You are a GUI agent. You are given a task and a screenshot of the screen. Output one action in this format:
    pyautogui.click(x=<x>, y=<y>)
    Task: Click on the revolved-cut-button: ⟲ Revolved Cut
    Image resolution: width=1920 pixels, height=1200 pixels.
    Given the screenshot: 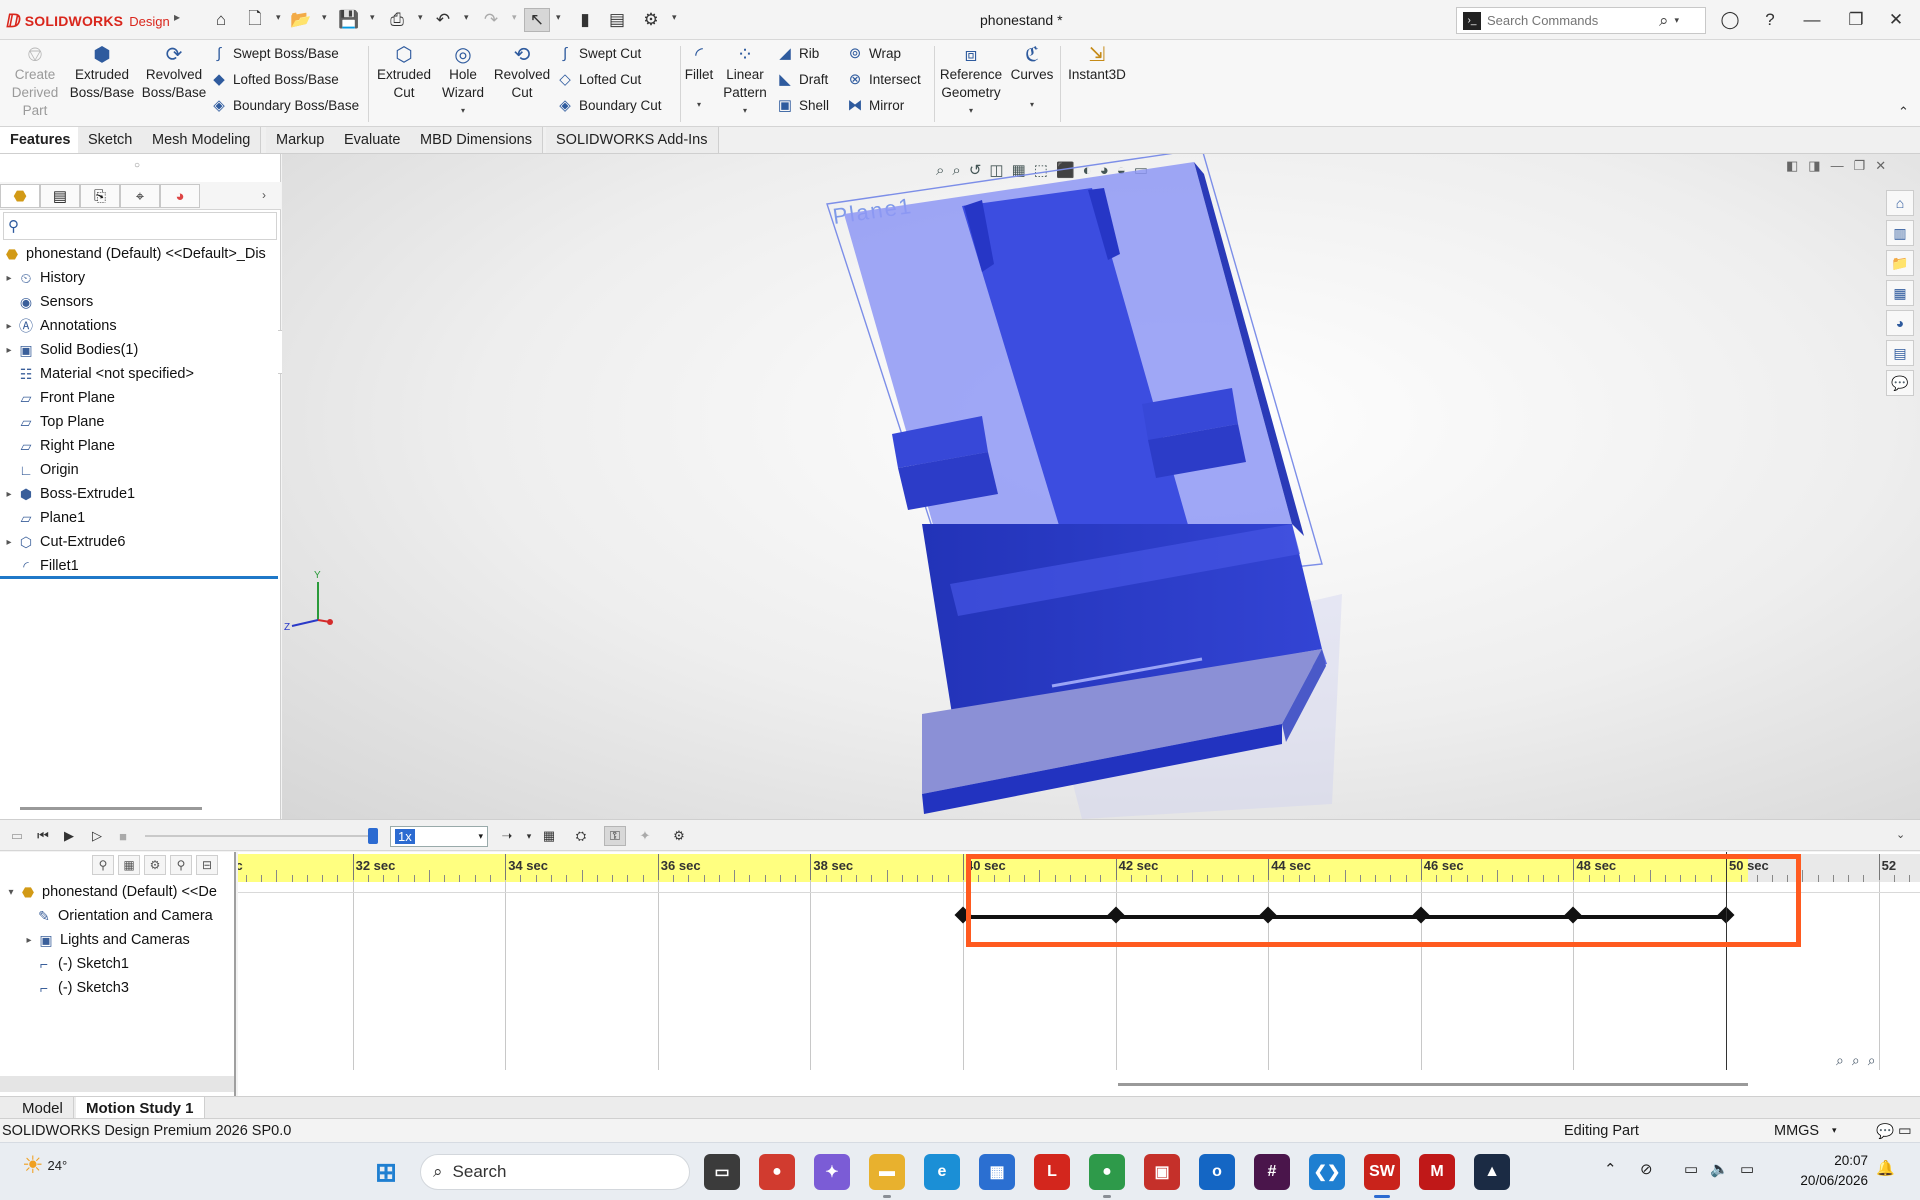 What is the action you would take?
    pyautogui.click(x=522, y=73)
    